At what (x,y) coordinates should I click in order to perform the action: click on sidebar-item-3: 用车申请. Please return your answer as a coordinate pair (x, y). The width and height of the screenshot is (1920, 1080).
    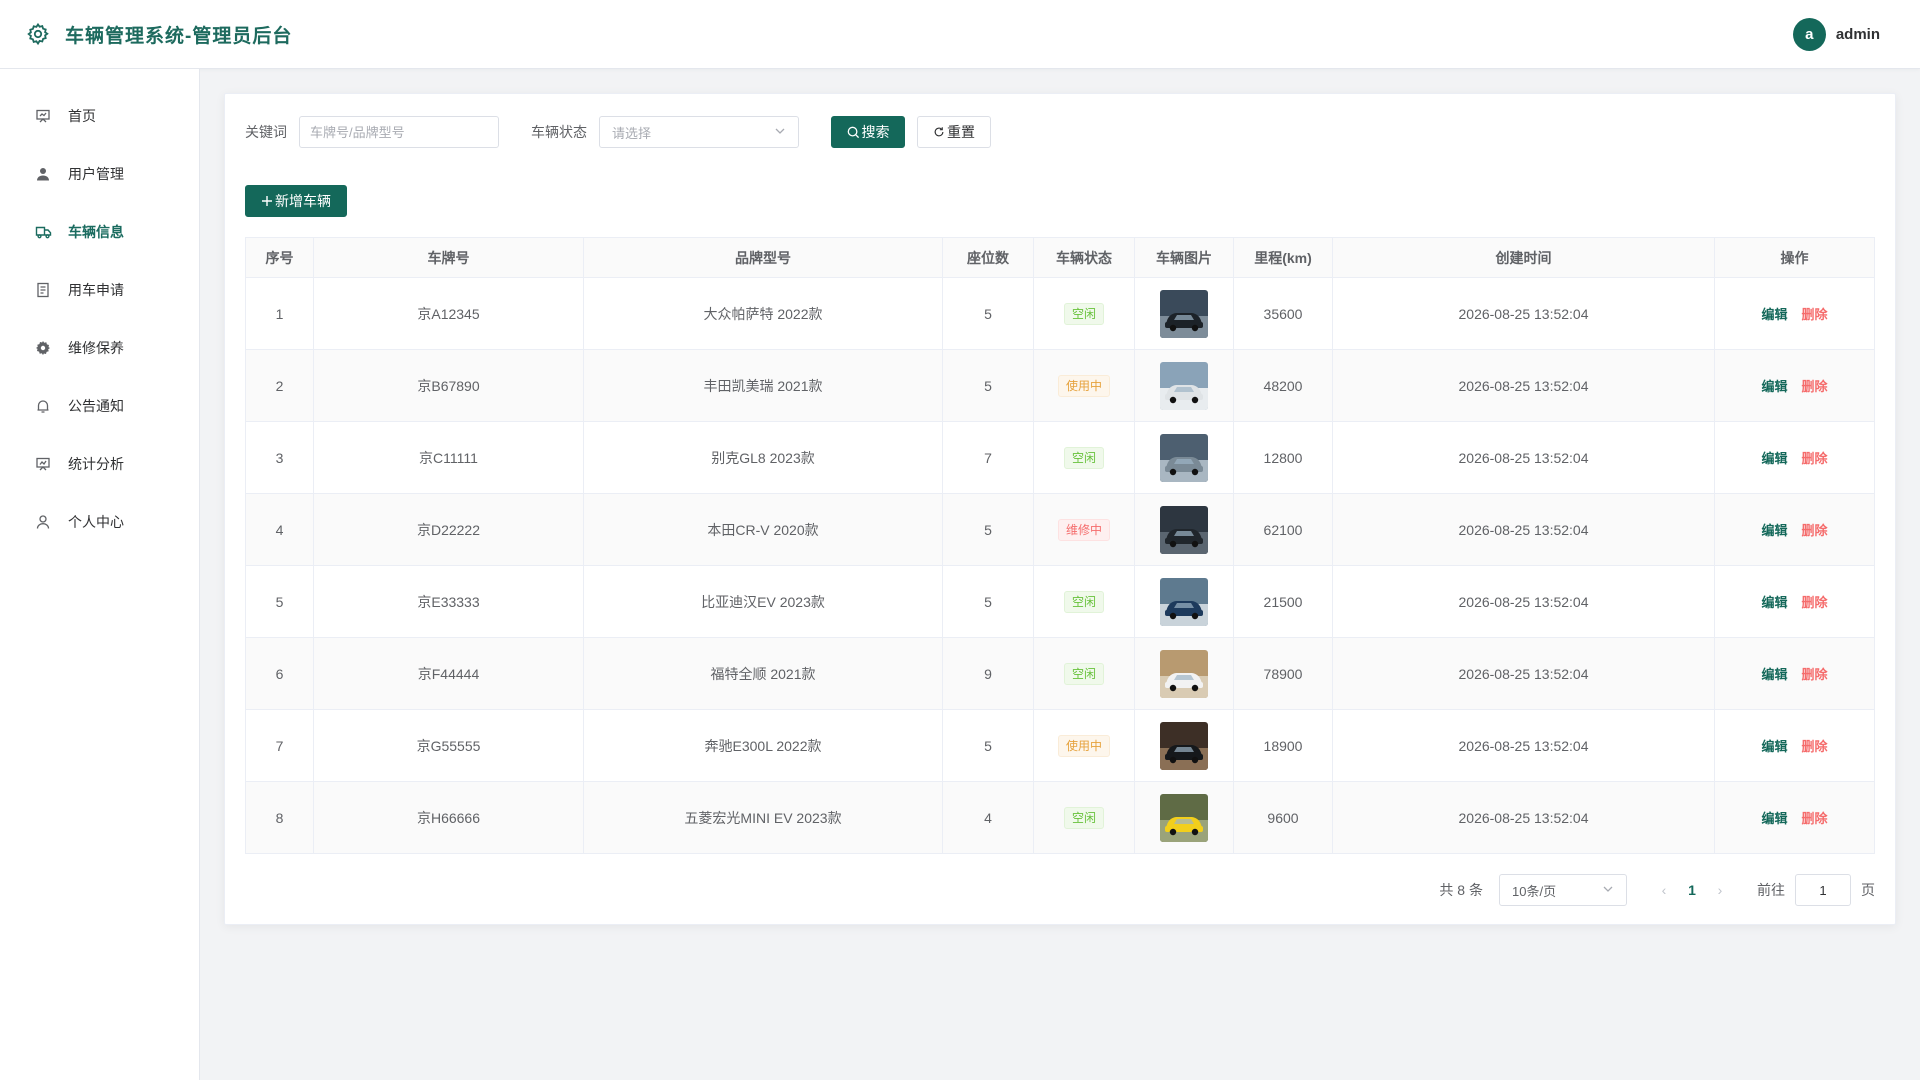
    Looking at the image, I should click on (99, 290).